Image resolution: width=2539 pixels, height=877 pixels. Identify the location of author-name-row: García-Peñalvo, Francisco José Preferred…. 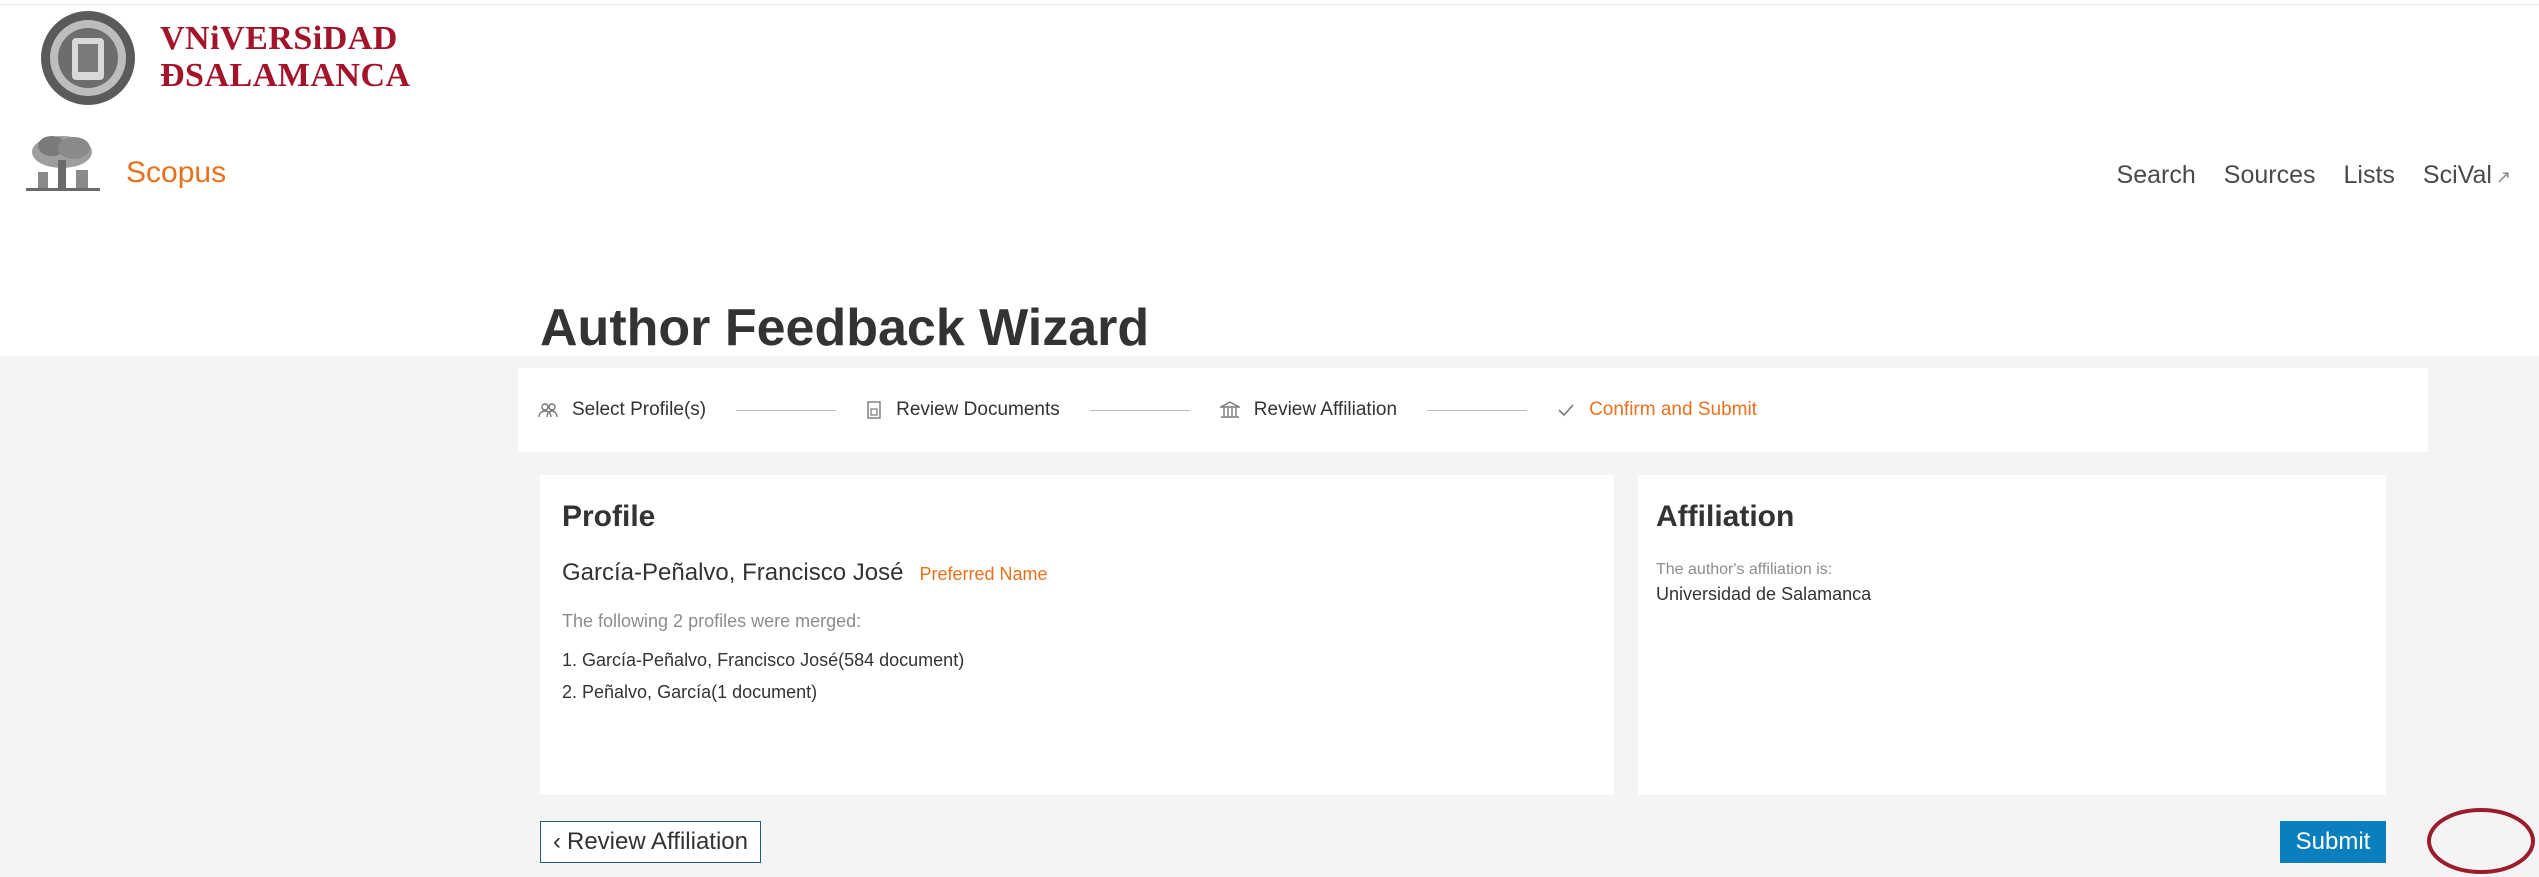
(1077, 573).